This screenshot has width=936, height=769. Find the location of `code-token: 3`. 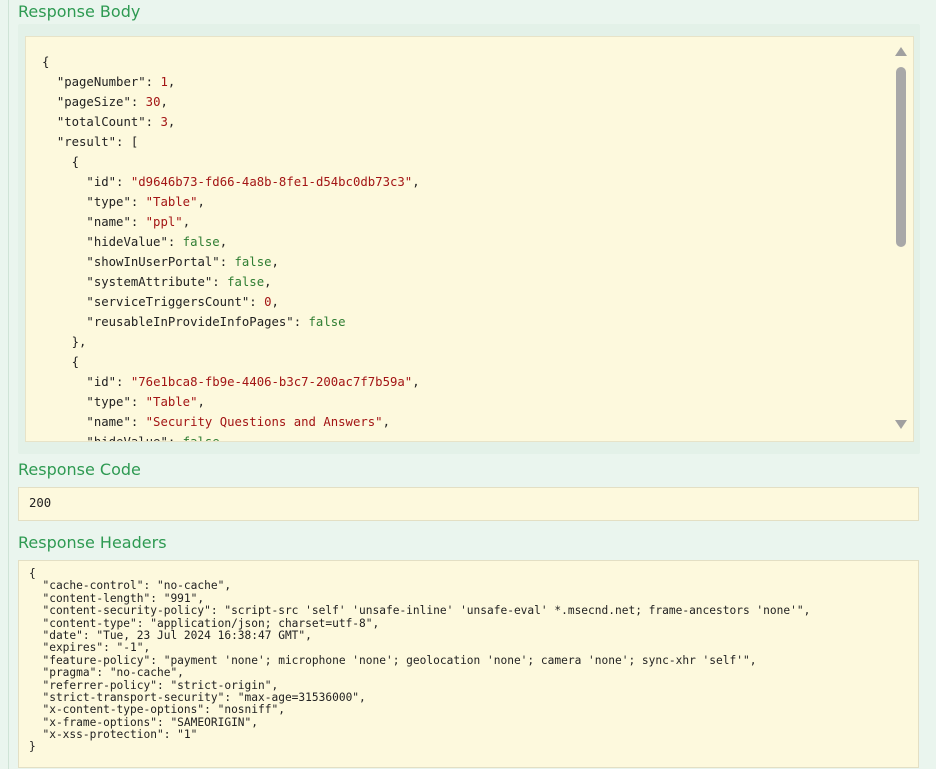

code-token: 3 is located at coordinates (164, 122).